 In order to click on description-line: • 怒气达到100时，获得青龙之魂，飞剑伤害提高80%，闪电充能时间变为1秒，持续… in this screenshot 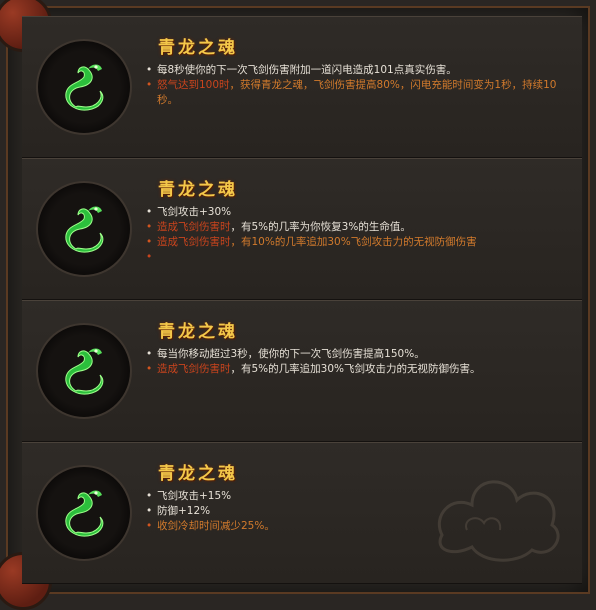, I will do `click(351, 92)`.